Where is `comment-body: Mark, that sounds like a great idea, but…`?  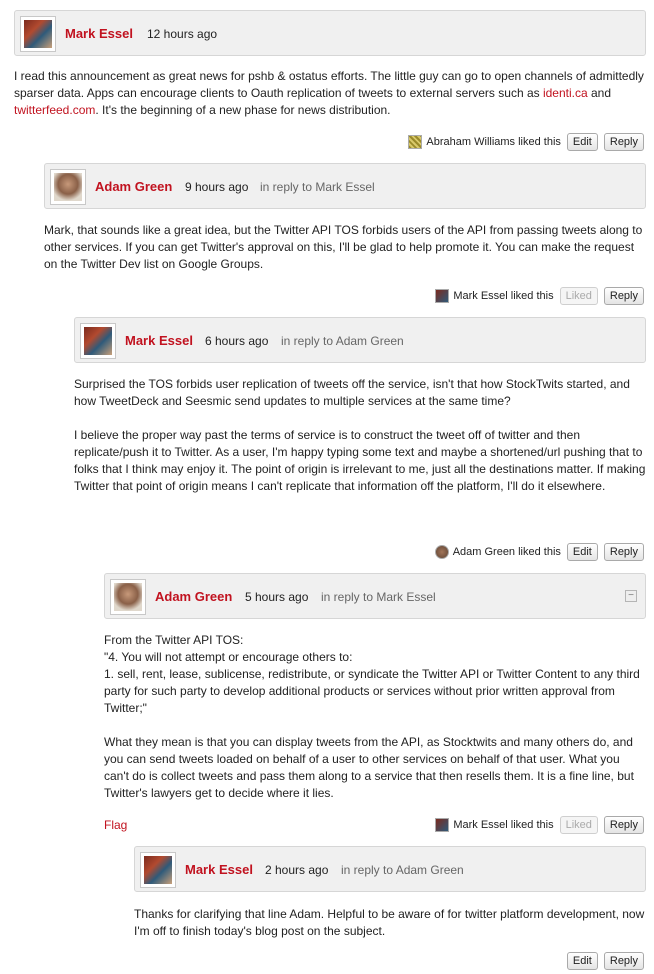 comment-body: Mark, that sounds like a great idea, but… is located at coordinates (345, 247).